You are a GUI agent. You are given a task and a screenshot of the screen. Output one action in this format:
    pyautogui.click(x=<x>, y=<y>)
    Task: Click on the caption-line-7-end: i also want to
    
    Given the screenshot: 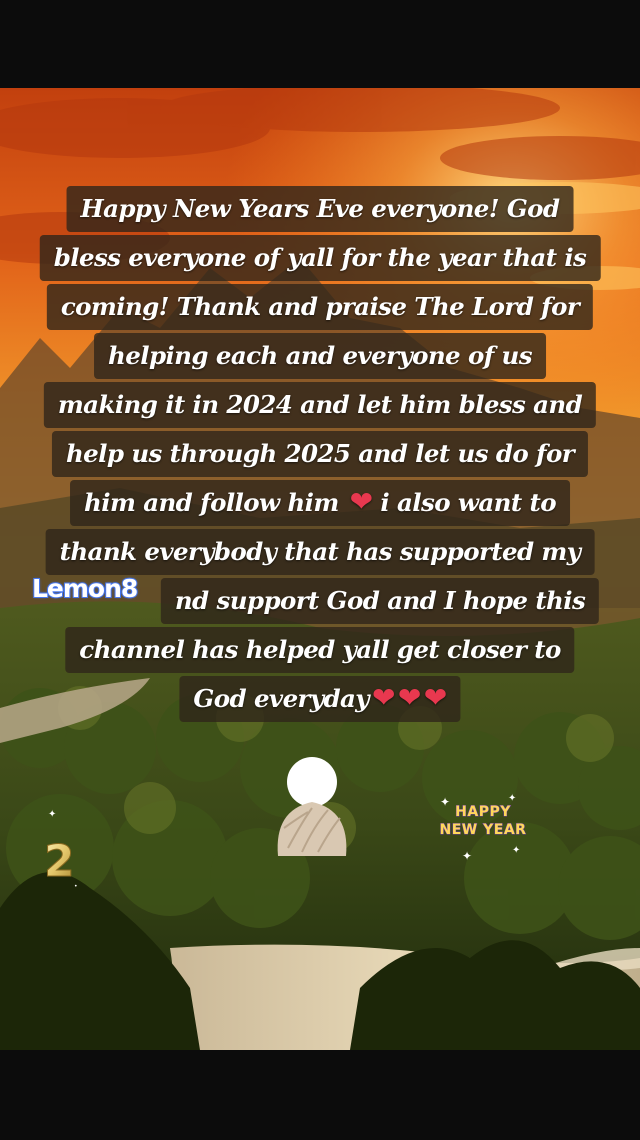 What is the action you would take?
    pyautogui.click(x=468, y=502)
    